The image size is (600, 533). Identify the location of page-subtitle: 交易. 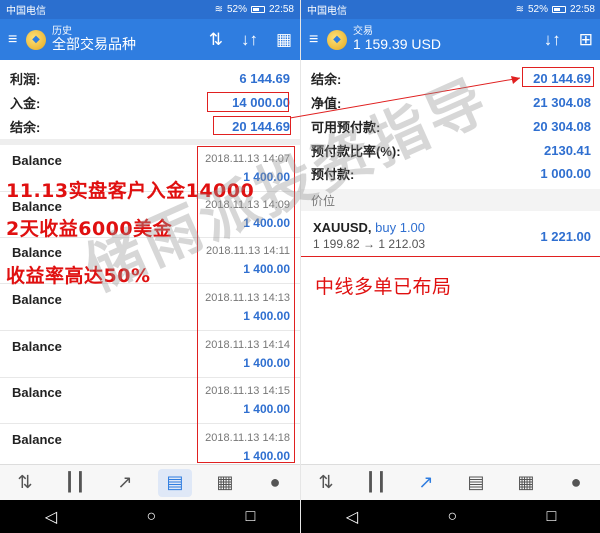
(363, 32).